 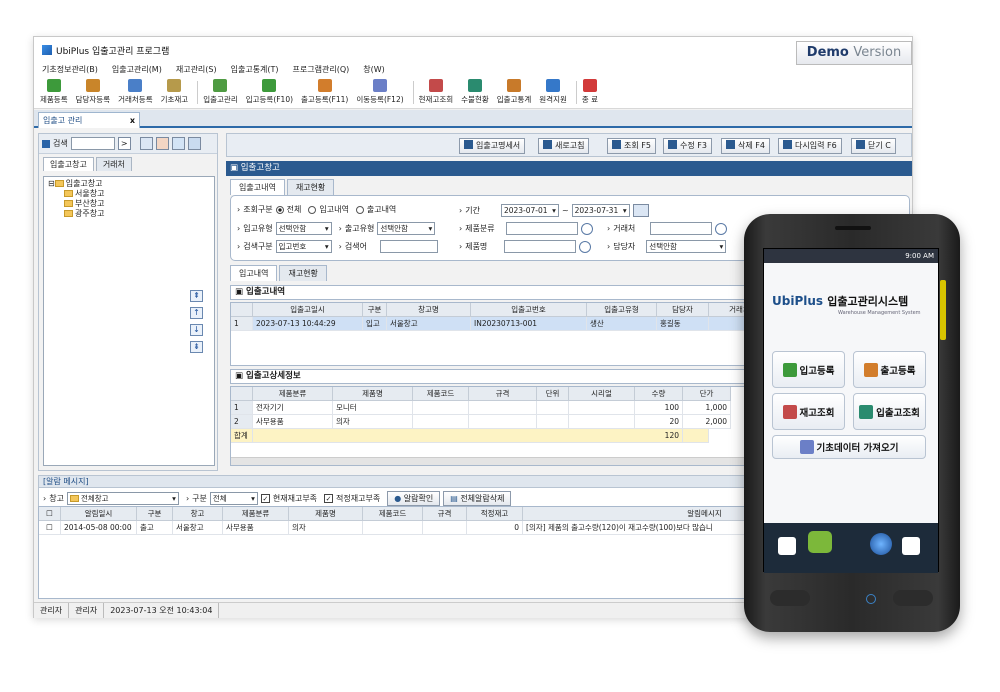 What do you see at coordinates (265, 498) in the screenshot?
I see `checkbox-current-stock: ✓` at bounding box center [265, 498].